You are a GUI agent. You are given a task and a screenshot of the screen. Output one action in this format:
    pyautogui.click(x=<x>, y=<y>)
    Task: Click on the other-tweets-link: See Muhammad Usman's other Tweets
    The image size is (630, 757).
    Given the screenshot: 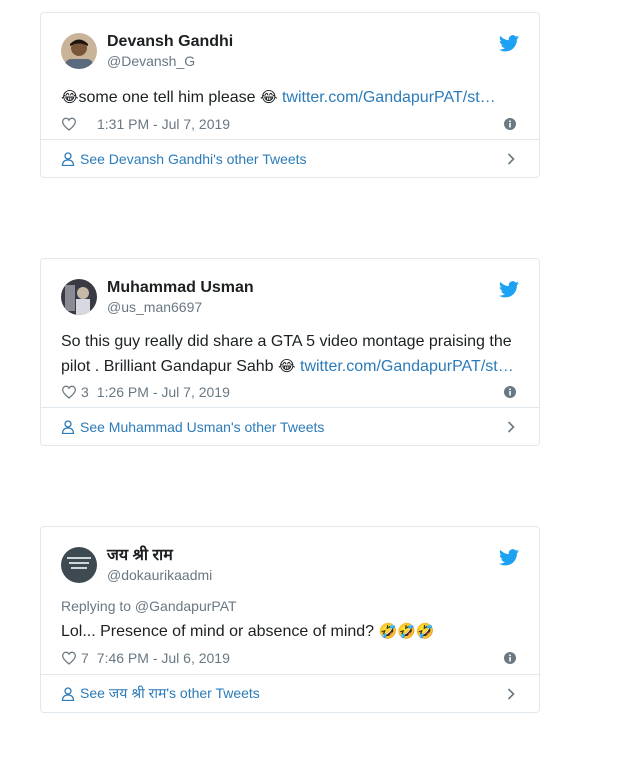 What is the action you would take?
    pyautogui.click(x=290, y=426)
    